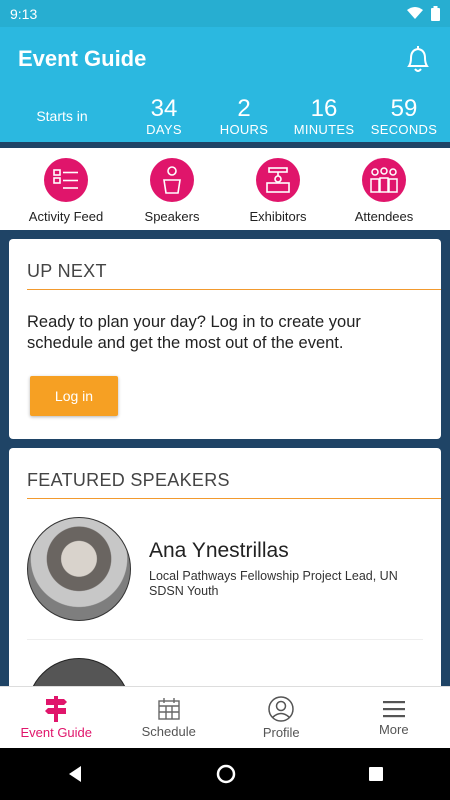 The width and height of the screenshot is (450, 800). I want to click on bottom-nav-profile: Profile, so click(281, 717).